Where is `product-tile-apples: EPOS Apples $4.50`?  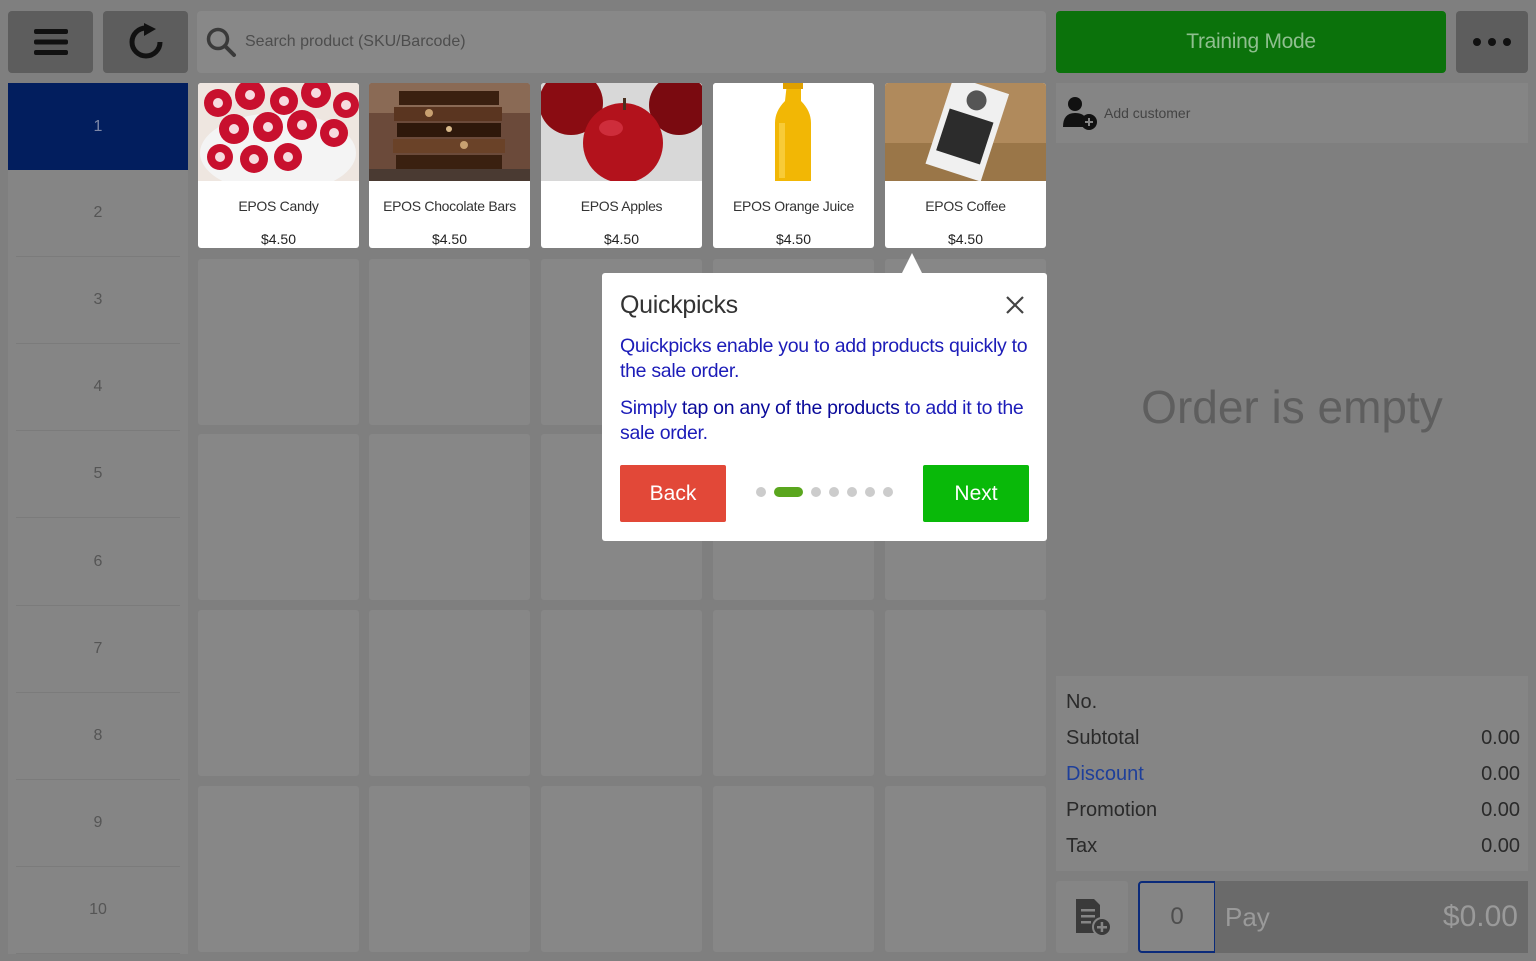 product-tile-apples: EPOS Apples $4.50 is located at coordinates (621, 165).